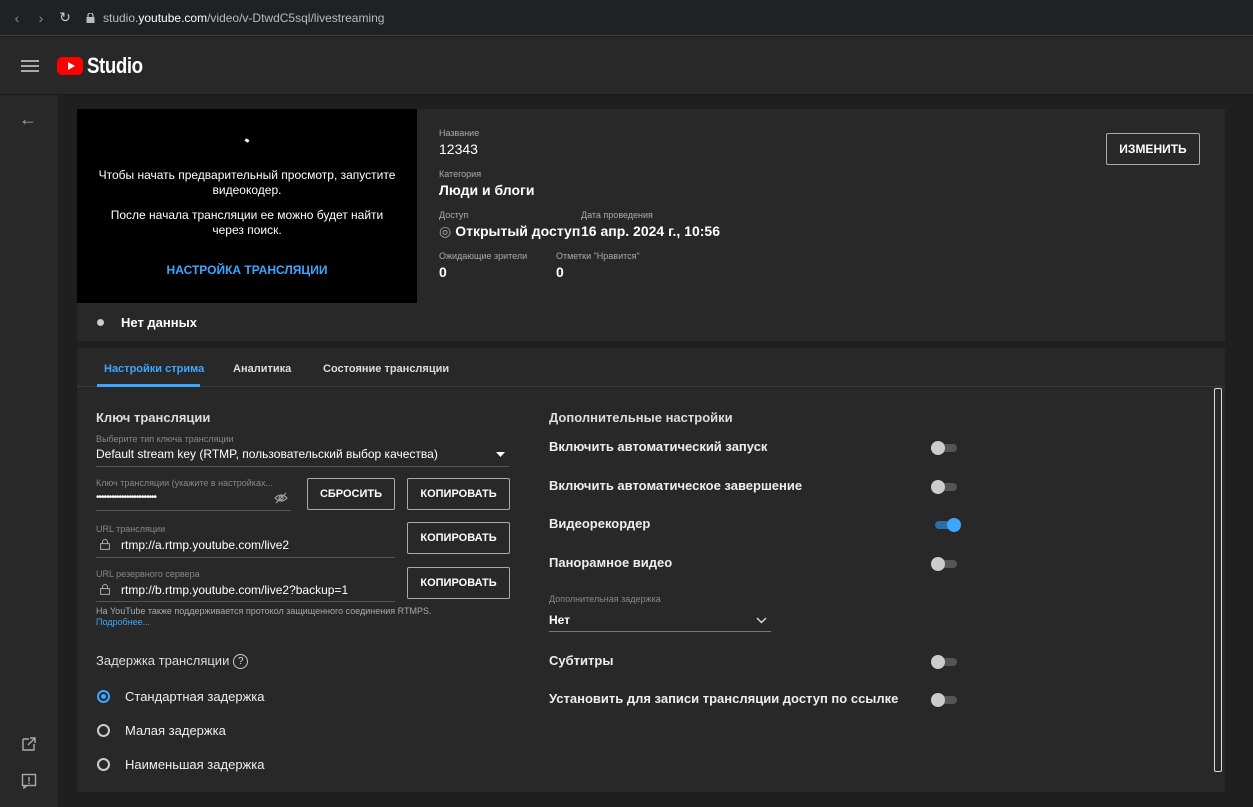  What do you see at coordinates (30, 66) in the screenshot?
I see `menu-icon` at bounding box center [30, 66].